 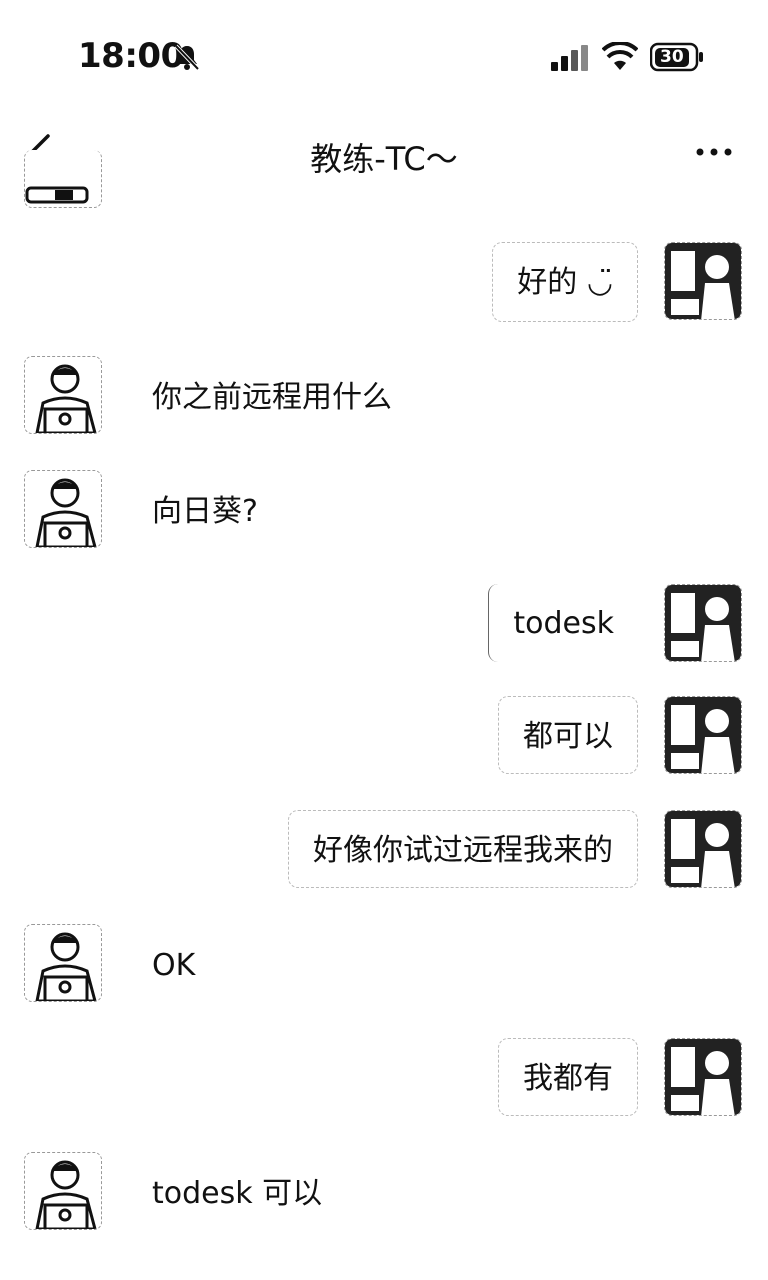 What do you see at coordinates (384, 55) in the screenshot?
I see `status-bar: 18:00 30` at bounding box center [384, 55].